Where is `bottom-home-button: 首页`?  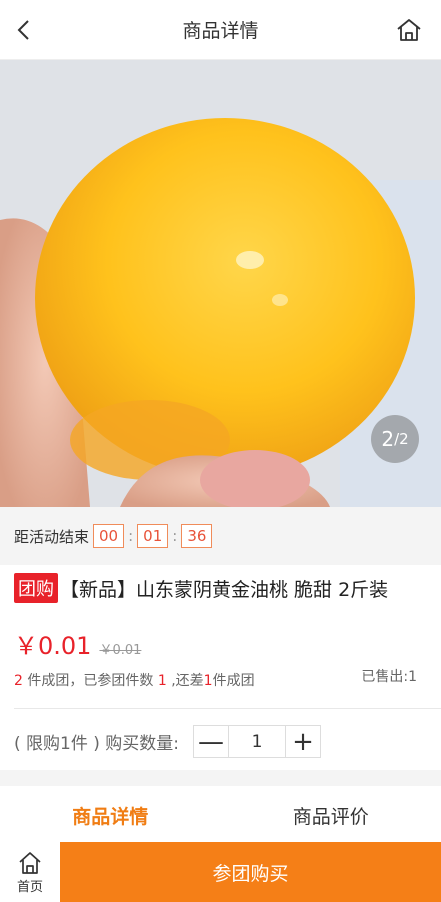 bottom-home-button: 首页 is located at coordinates (30, 872).